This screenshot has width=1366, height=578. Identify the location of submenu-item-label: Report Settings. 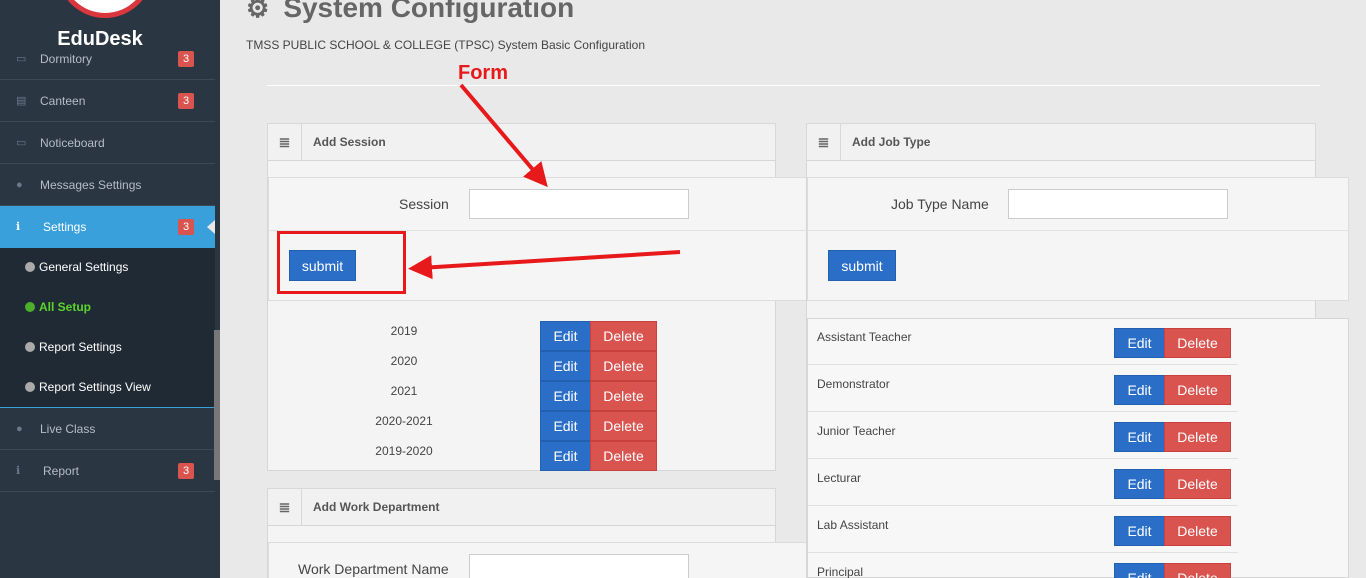
(80, 347).